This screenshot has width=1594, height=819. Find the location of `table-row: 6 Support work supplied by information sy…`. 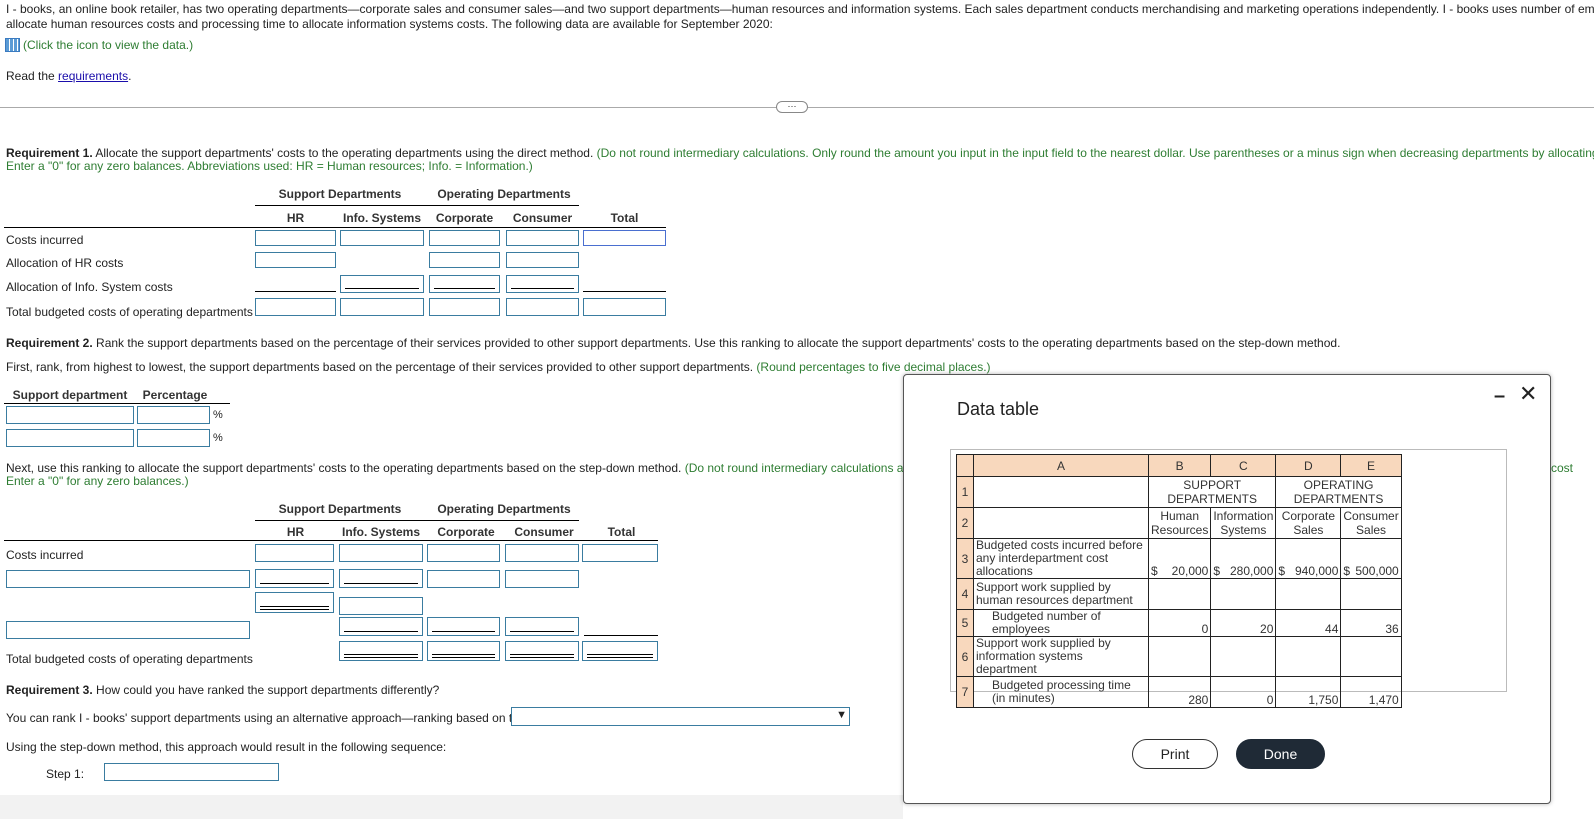

table-row: 6 Support work supplied by information sy… is located at coordinates (1179, 656).